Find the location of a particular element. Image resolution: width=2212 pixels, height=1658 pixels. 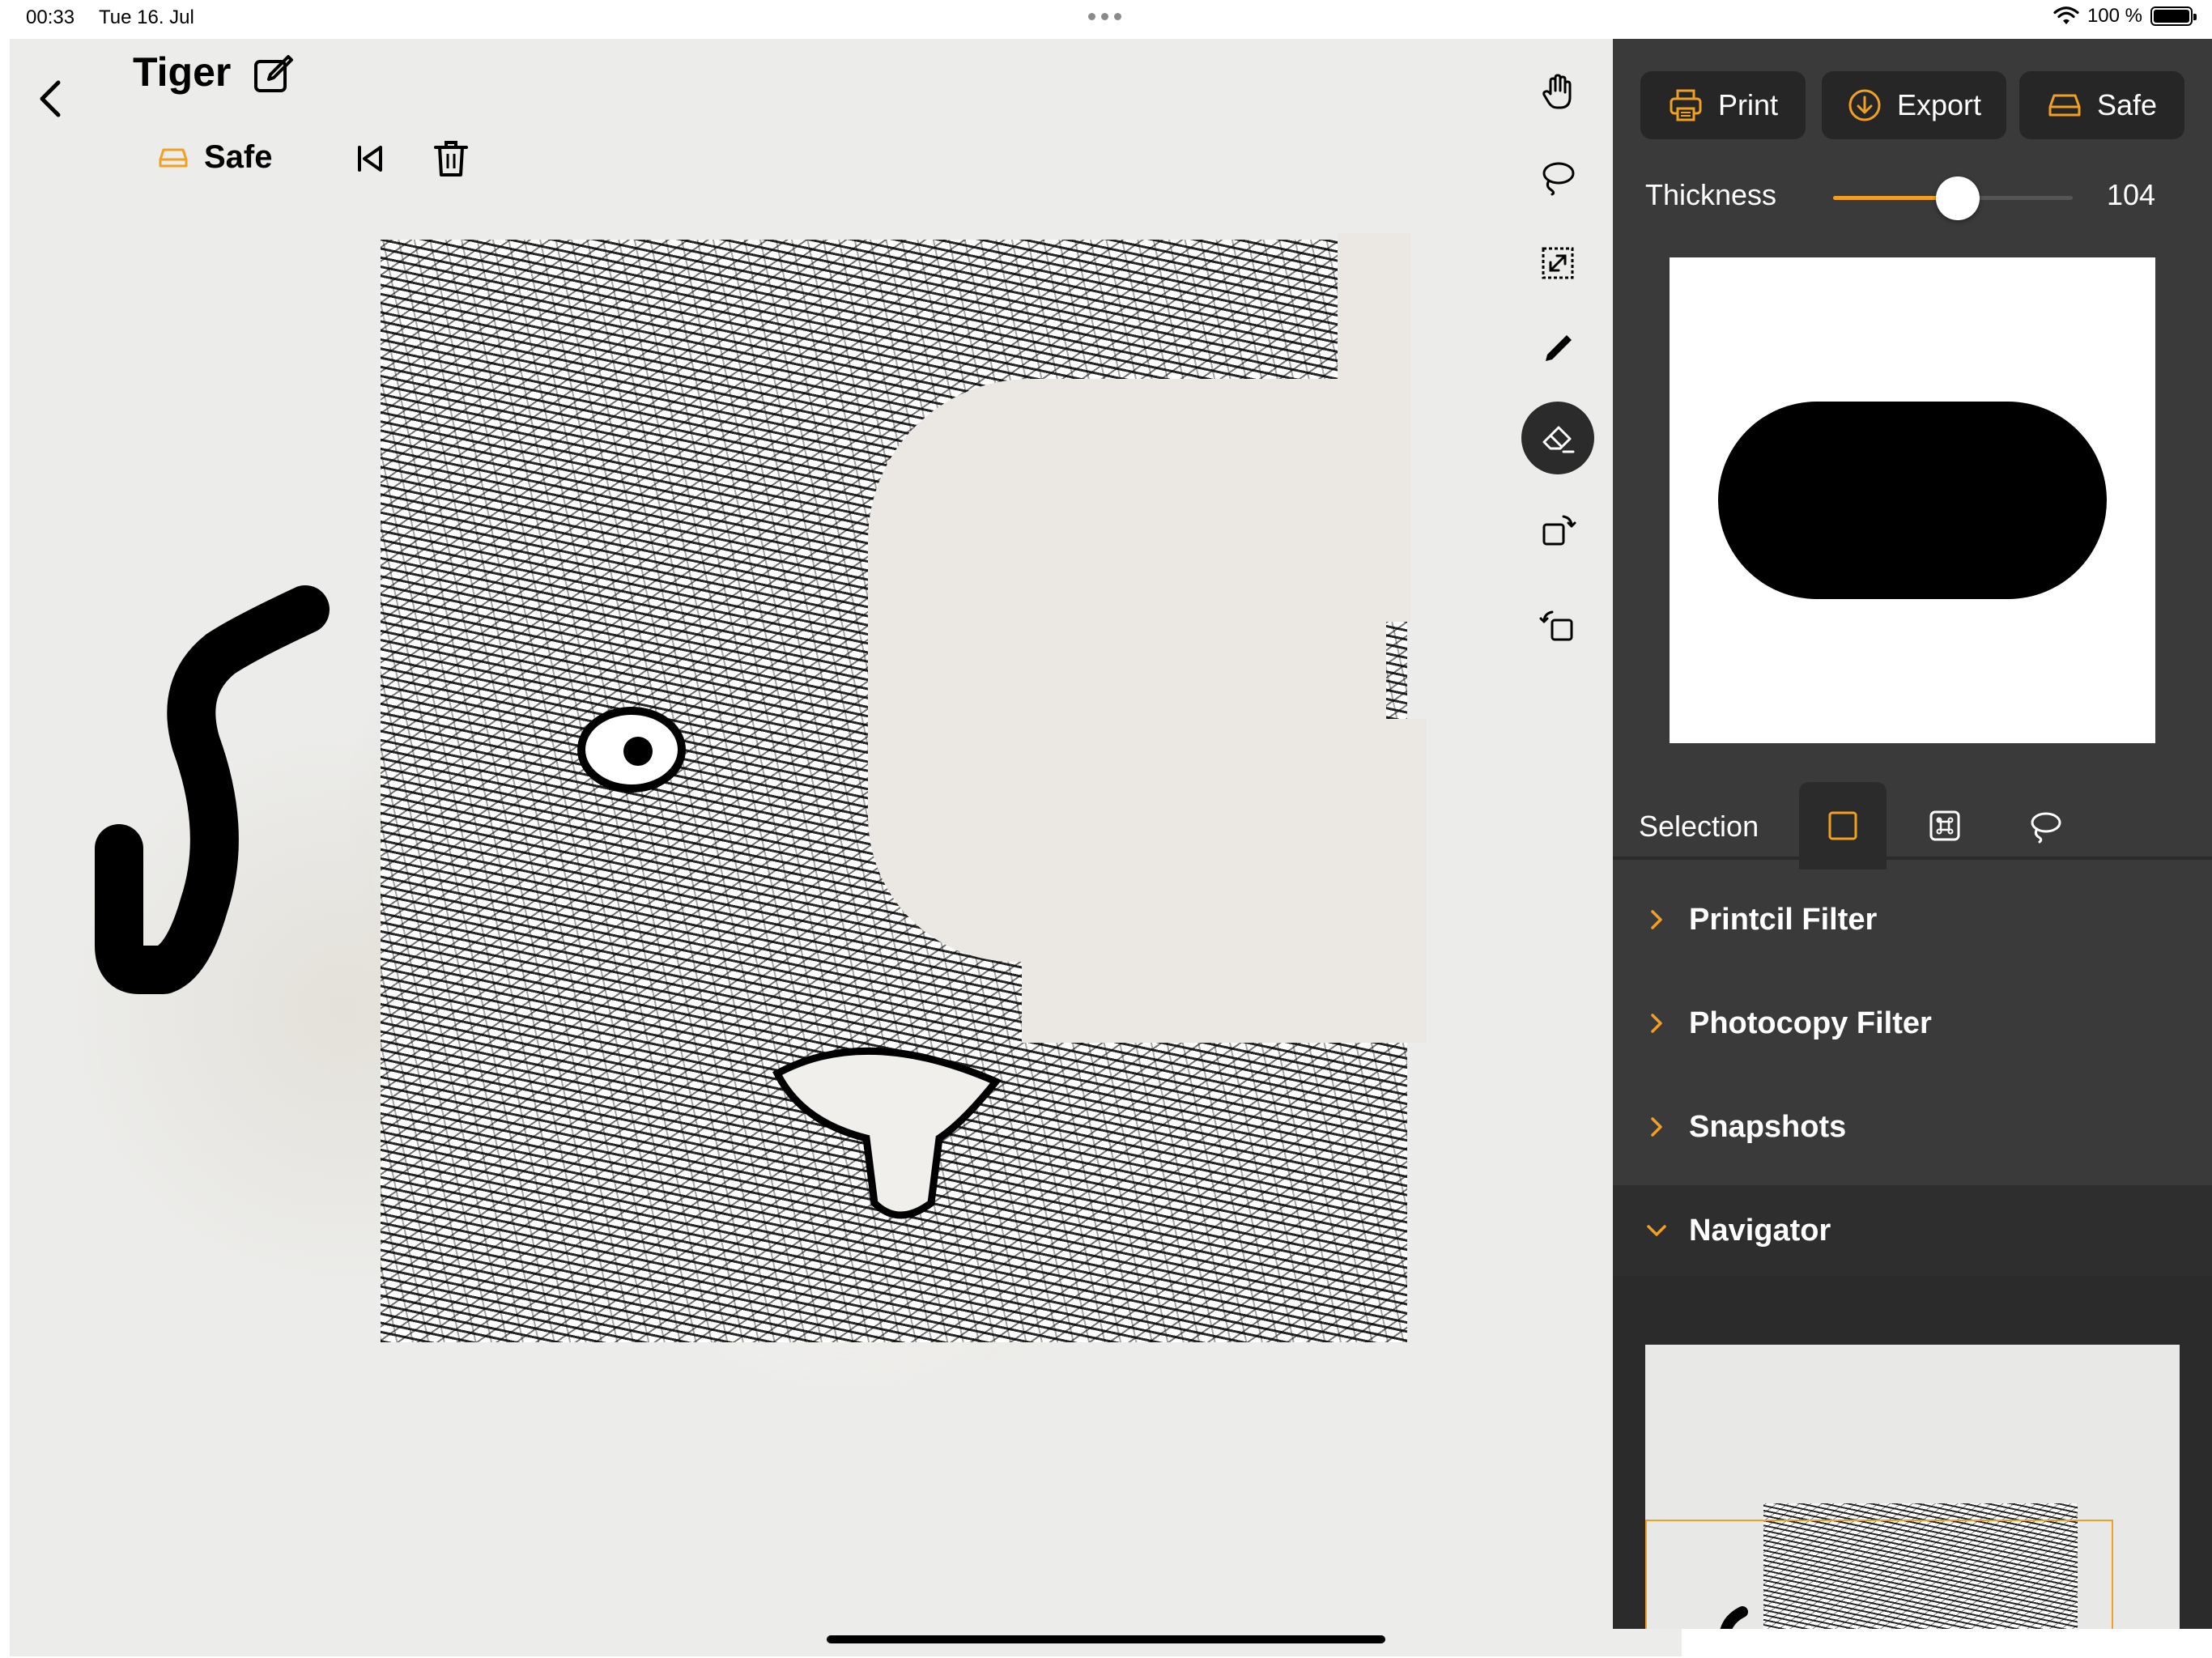

battery-percentage: 100 % is located at coordinates (2115, 16).